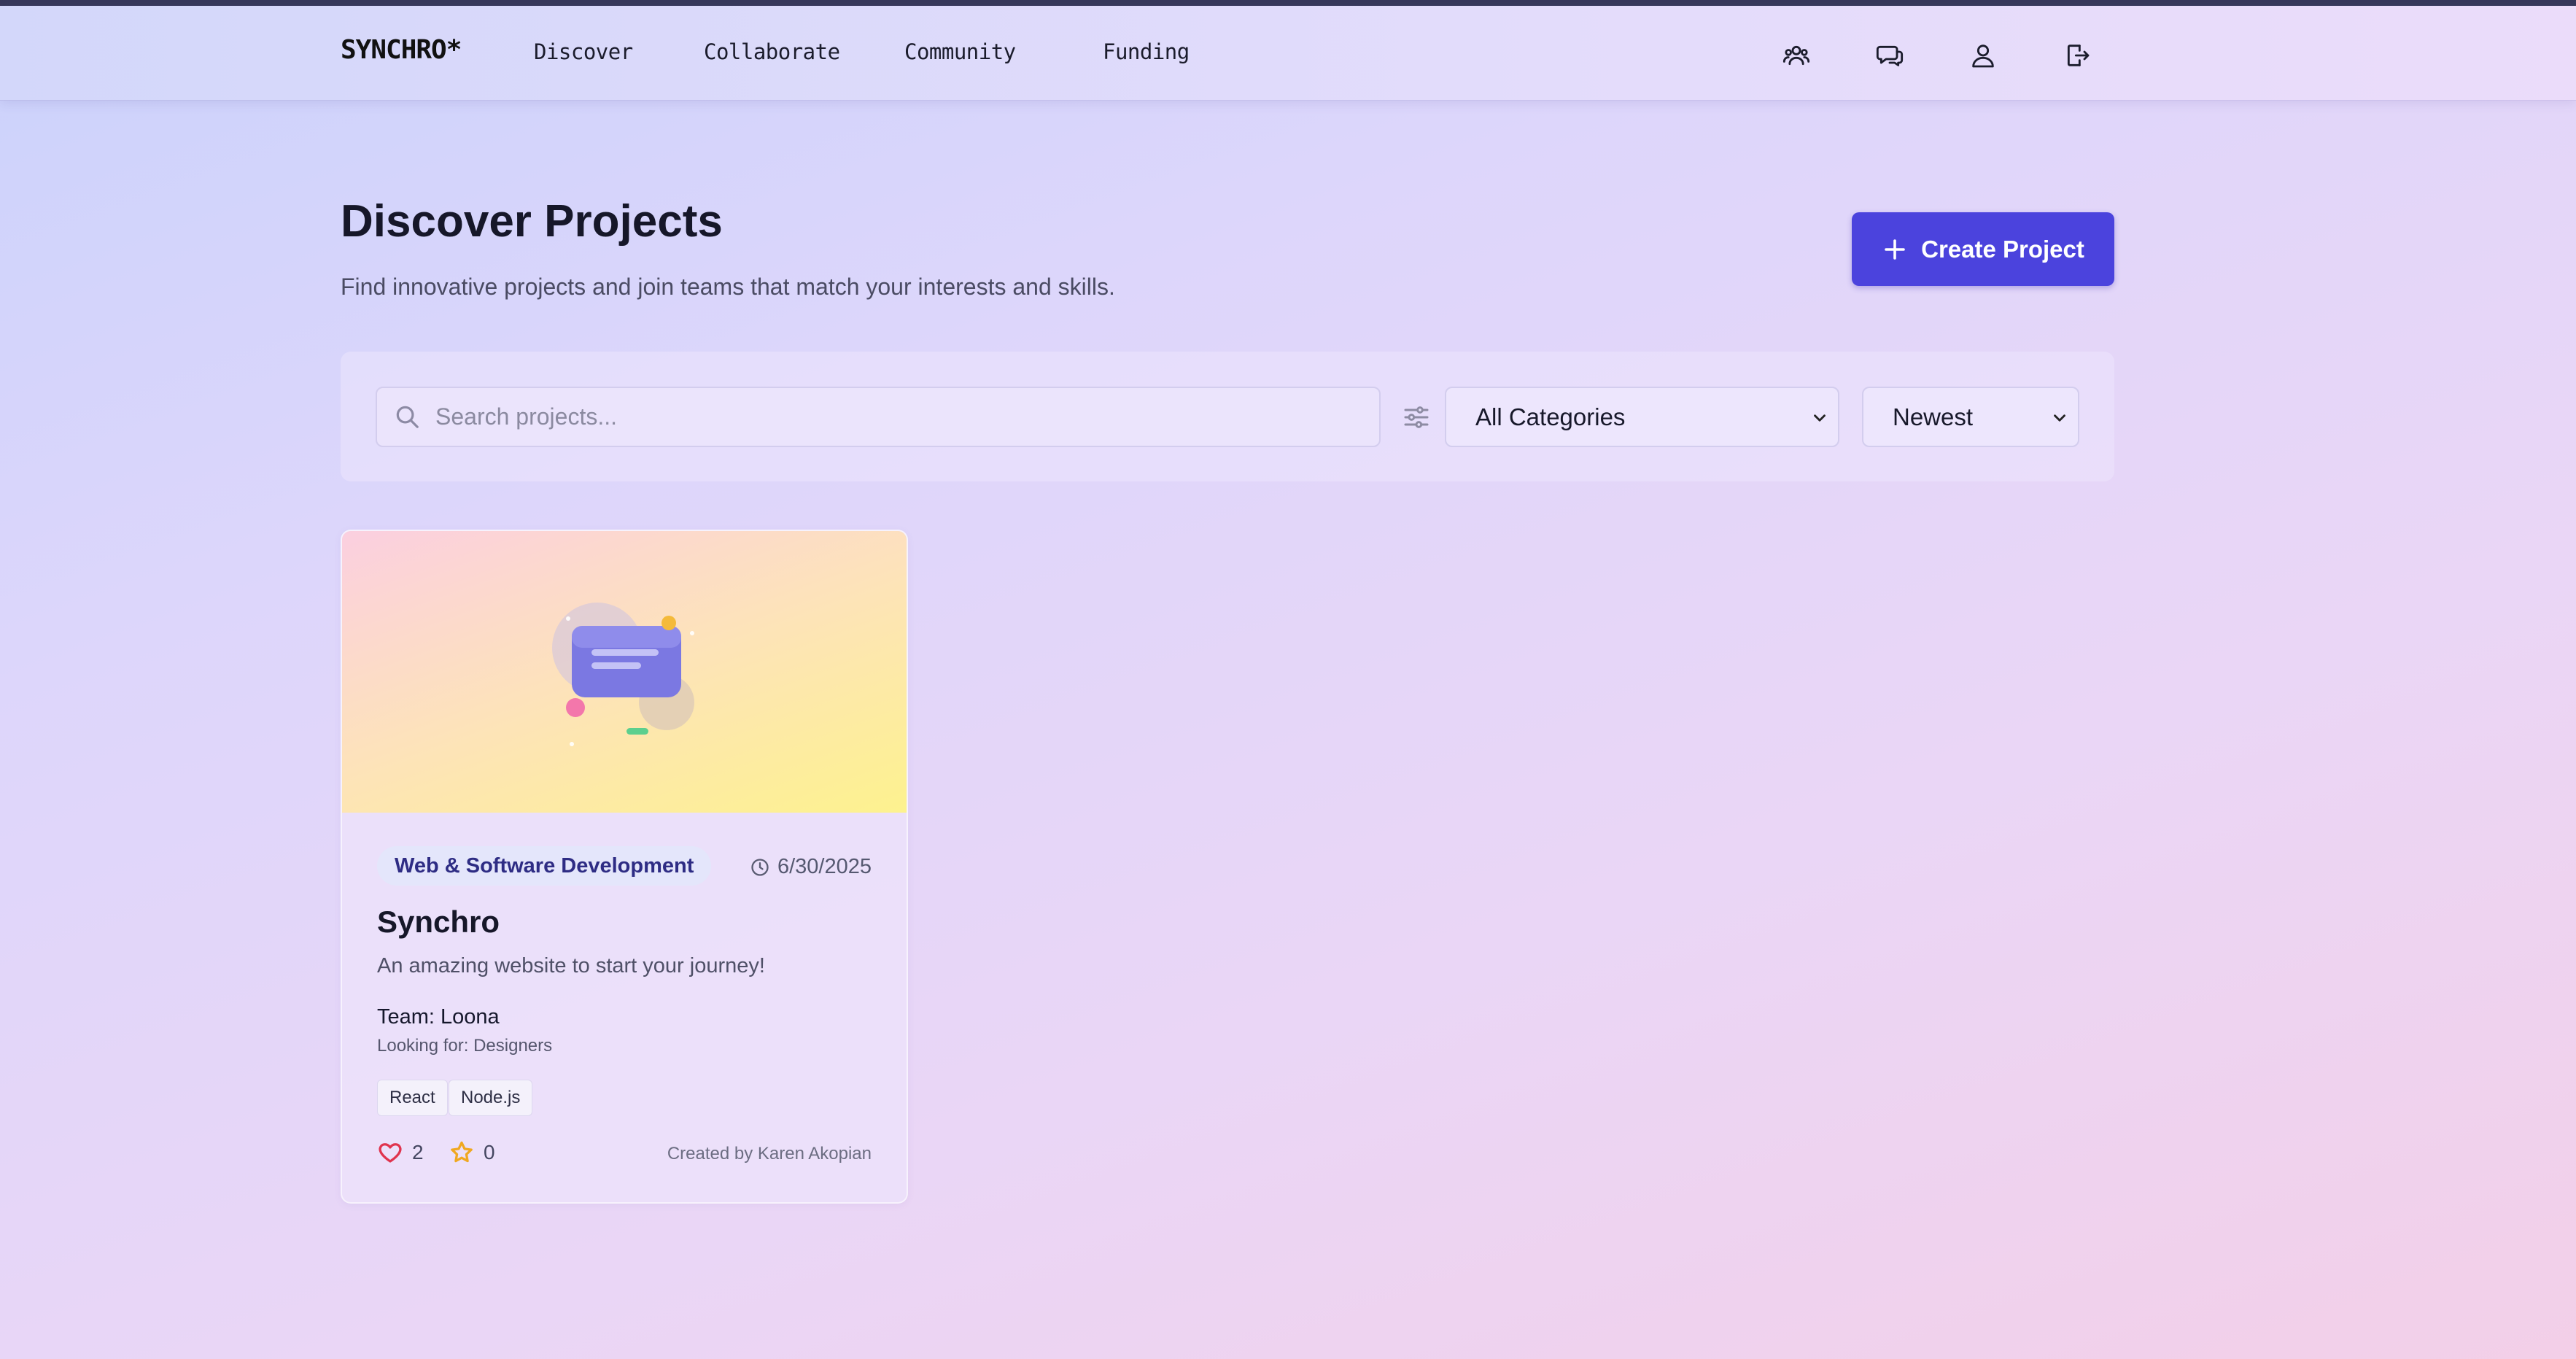 This screenshot has width=2576, height=1359. I want to click on category-badge: Web & Software Development, so click(545, 866).